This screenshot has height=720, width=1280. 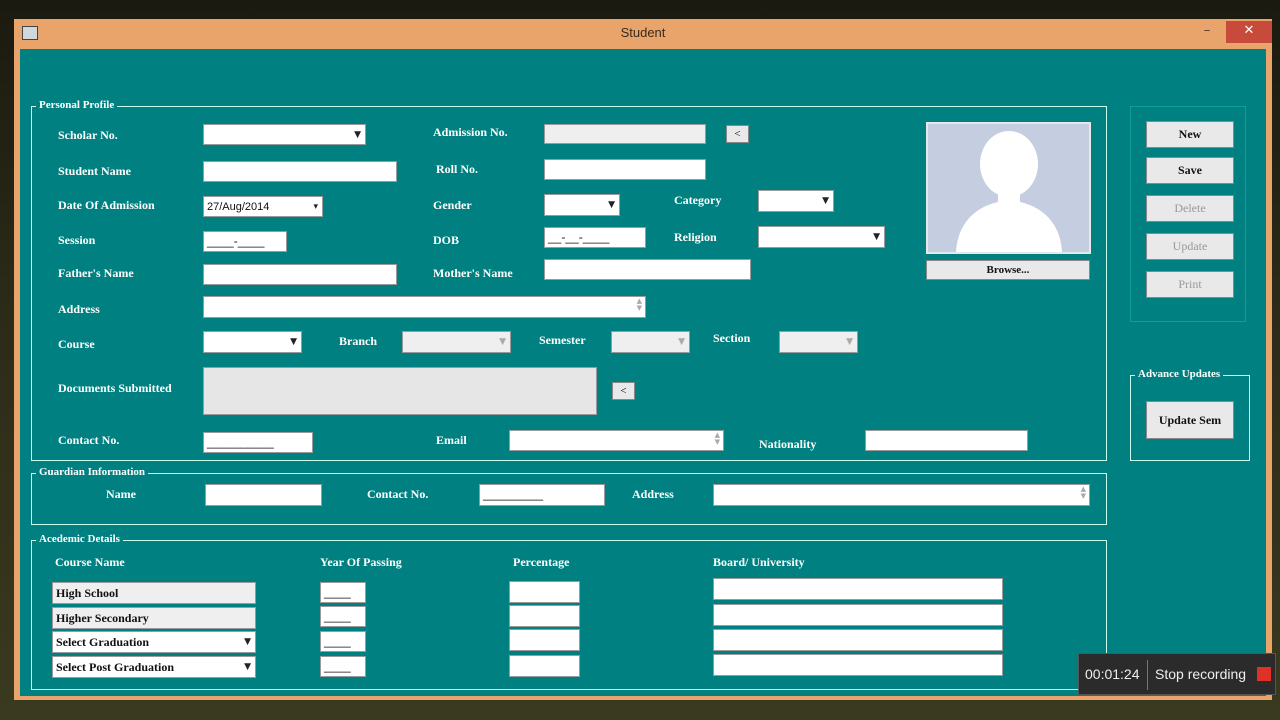 I want to click on category-combo: ▼, so click(x=796, y=201).